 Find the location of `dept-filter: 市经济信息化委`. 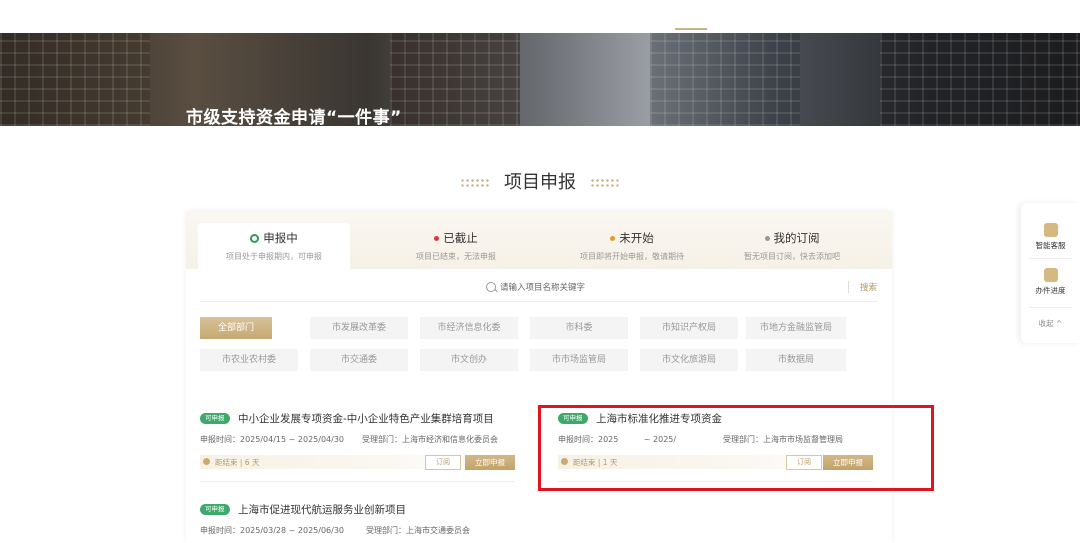

dept-filter: 市经济信息化委 is located at coordinates (469, 328).